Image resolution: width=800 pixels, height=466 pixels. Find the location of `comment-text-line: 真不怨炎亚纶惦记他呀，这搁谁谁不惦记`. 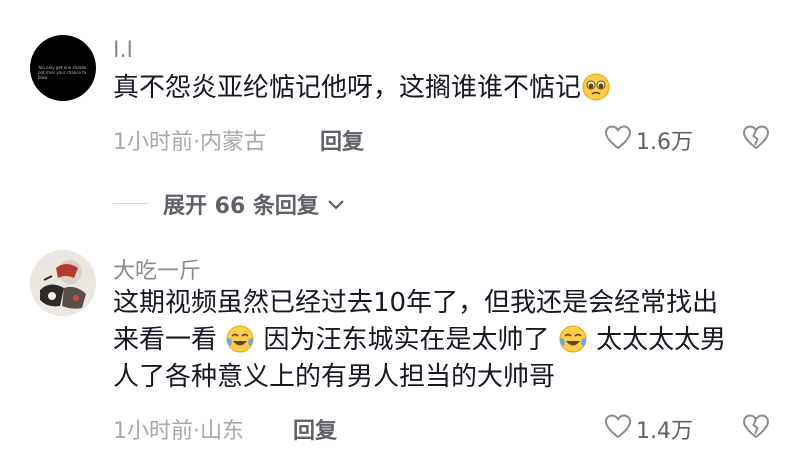

comment-text-line: 真不怨炎亚纶惦记他呀，这搁谁谁不惦记 is located at coordinates (347, 88).